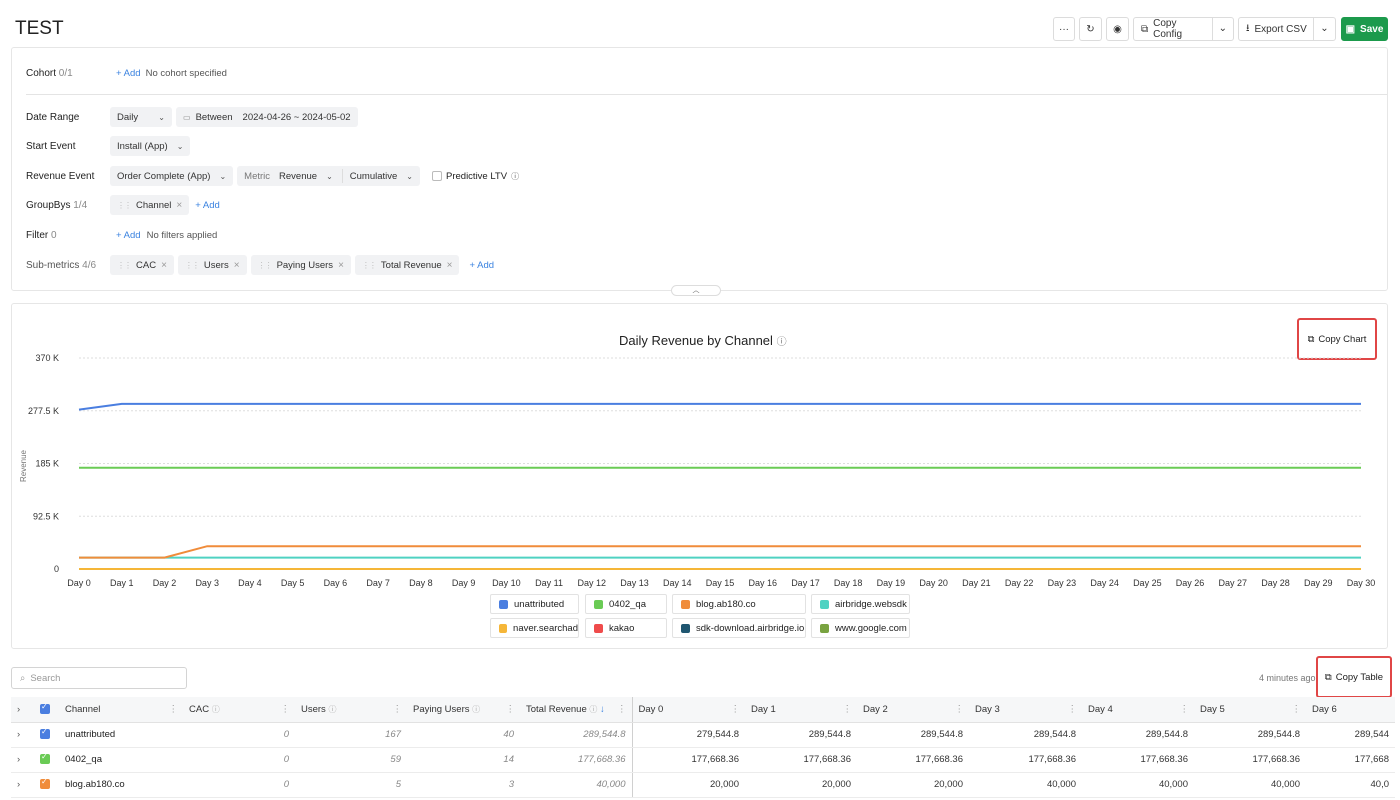 Image resolution: width=1400 pixels, height=800 pixels. Describe the element at coordinates (576, 710) in the screenshot. I see `column-header-total-revenue: Total Revenue ⓘ ↓ ⋮` at that location.